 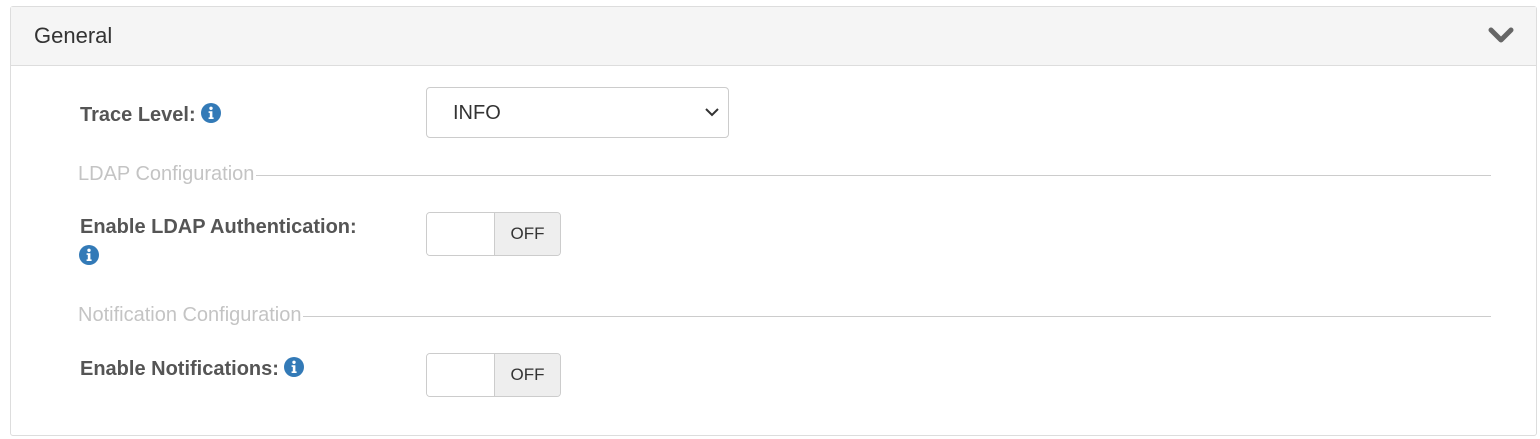 I want to click on trace-level-label: Trace Level:, so click(x=151, y=115).